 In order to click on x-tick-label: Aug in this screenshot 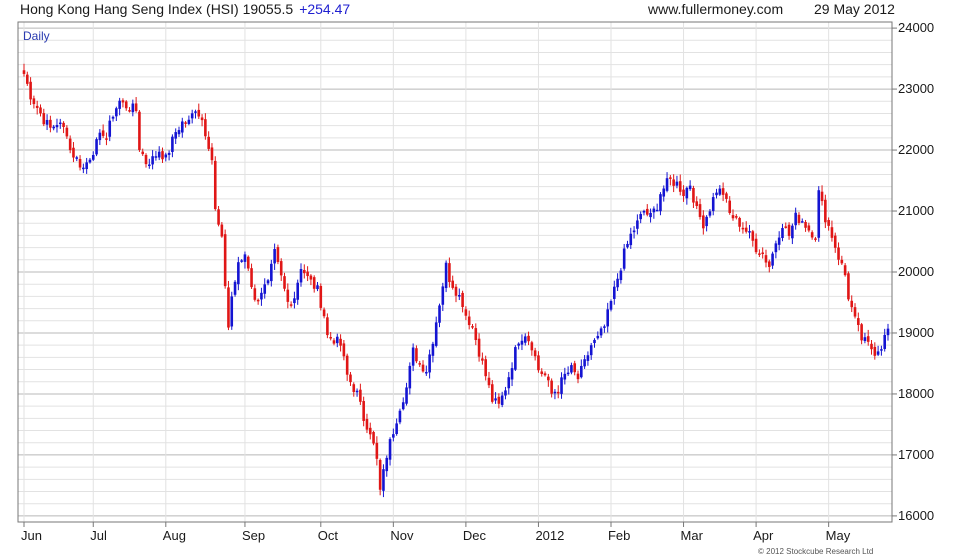, I will do `click(174, 535)`.